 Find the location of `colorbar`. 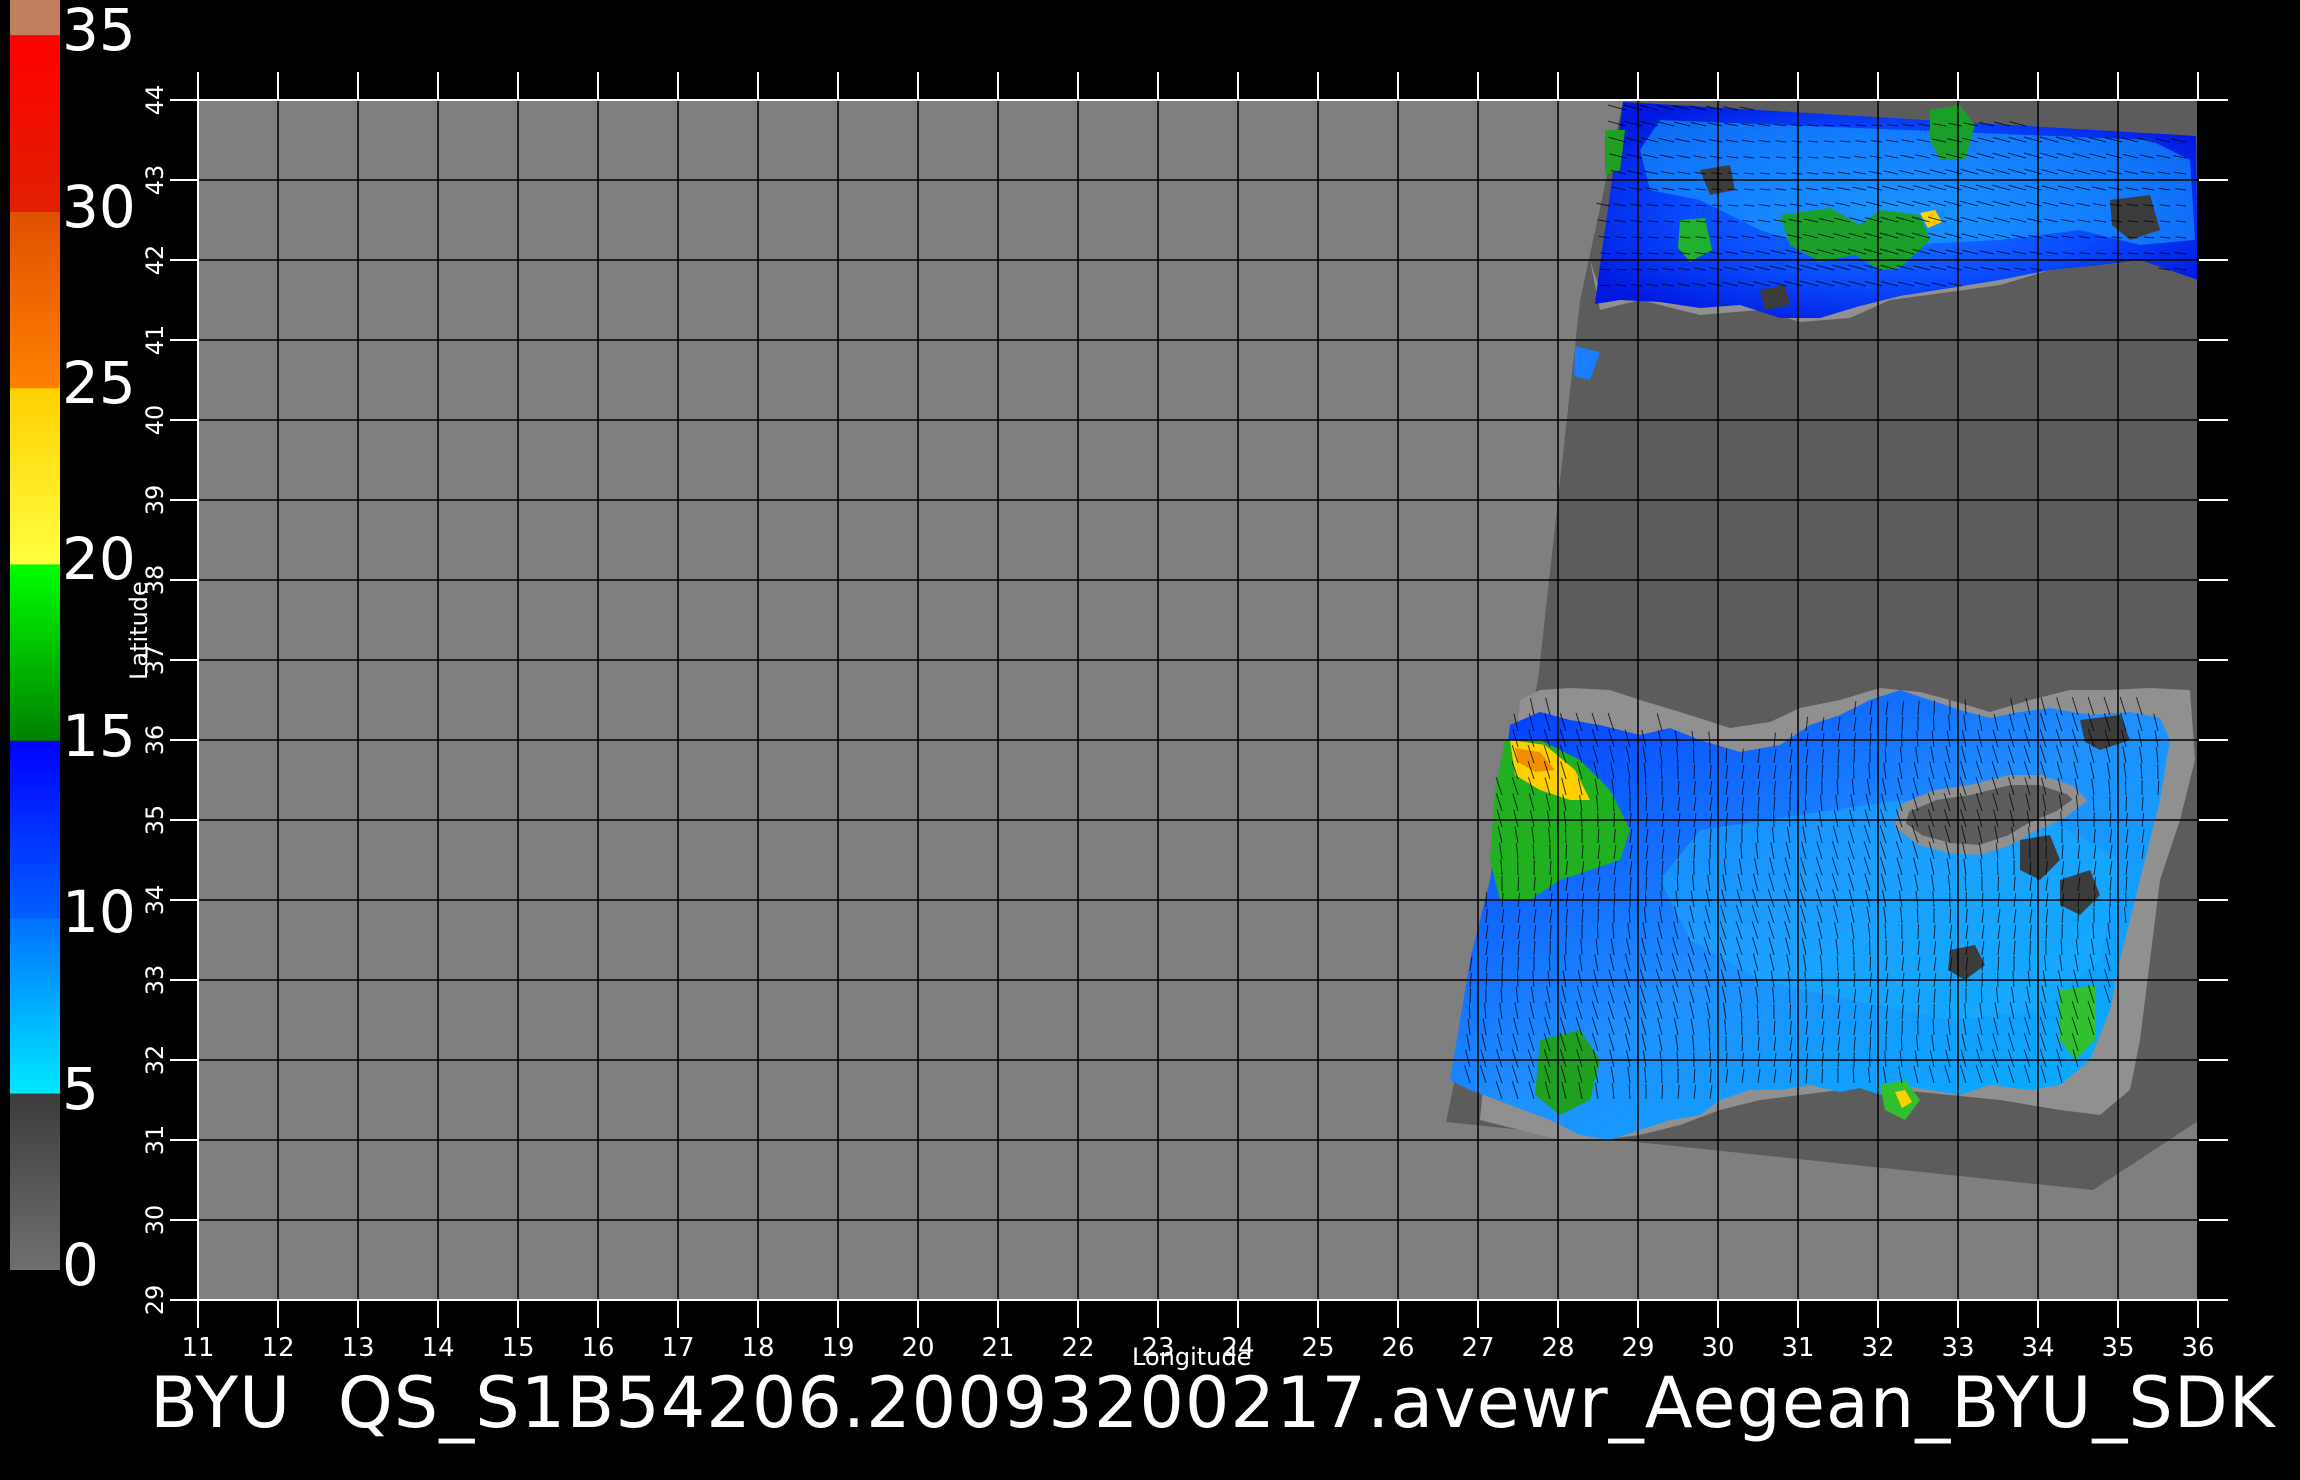

colorbar is located at coordinates (35, 635).